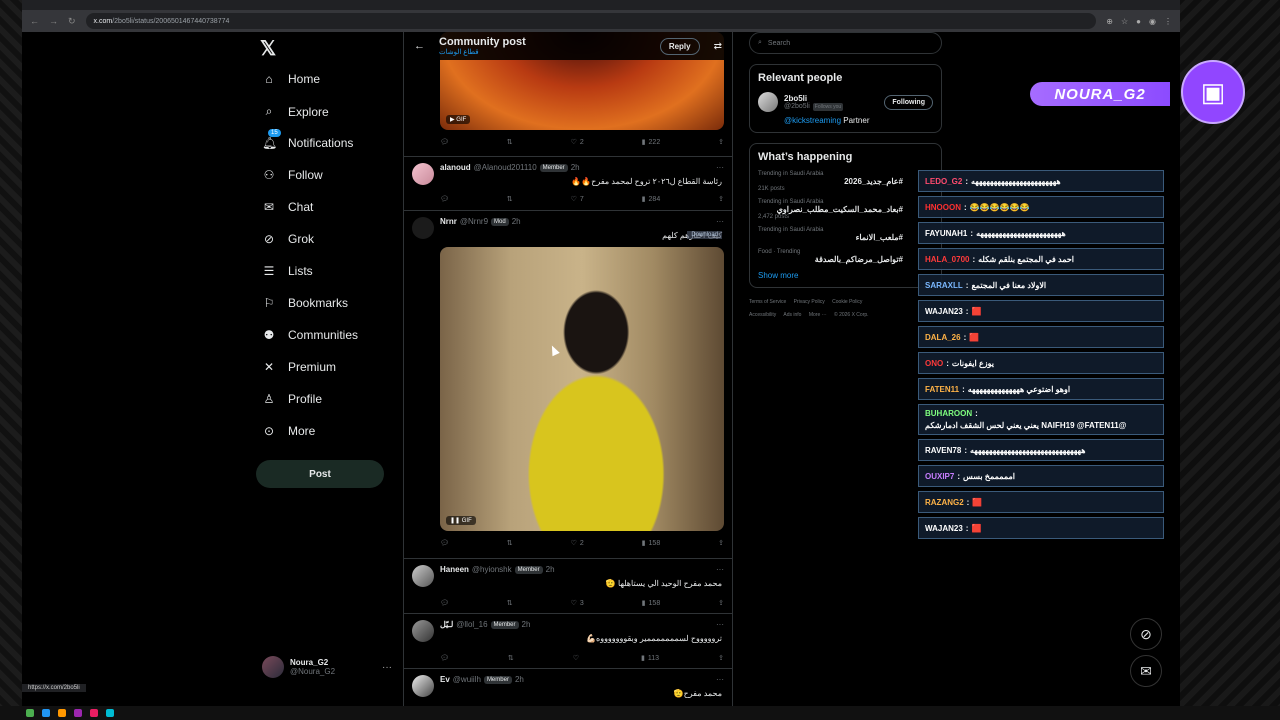  I want to click on address-field: x.com/2bo5li/status/2006501467440738774, so click(591, 21).